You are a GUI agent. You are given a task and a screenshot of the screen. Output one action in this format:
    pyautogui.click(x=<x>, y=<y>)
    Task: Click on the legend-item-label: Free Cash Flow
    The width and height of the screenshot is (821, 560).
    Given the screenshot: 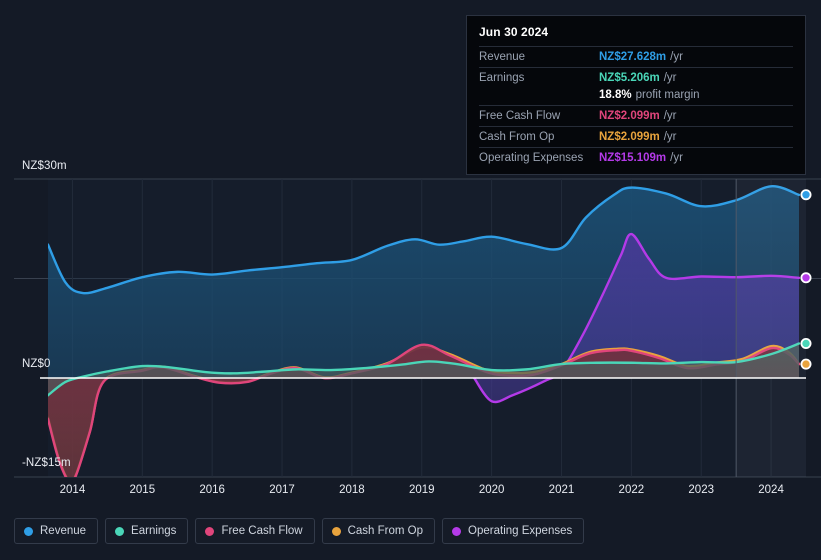 What is the action you would take?
    pyautogui.click(x=262, y=531)
    